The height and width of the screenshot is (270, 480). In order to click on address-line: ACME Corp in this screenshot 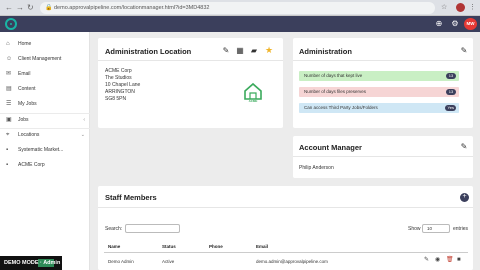, I will do `click(118, 71)`.